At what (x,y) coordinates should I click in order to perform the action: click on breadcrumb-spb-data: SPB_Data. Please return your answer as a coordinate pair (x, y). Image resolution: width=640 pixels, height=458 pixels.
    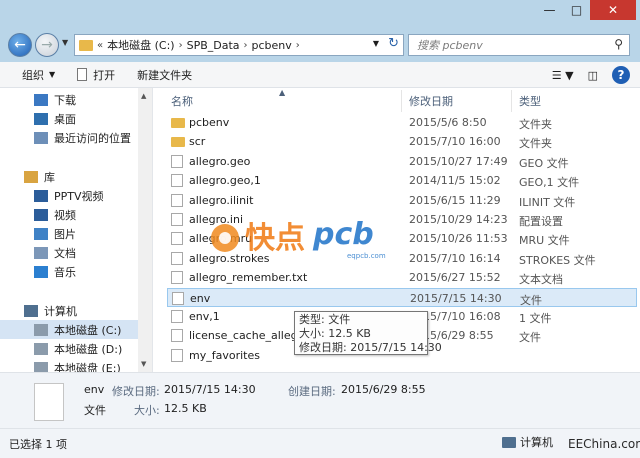
    Looking at the image, I should click on (213, 45).